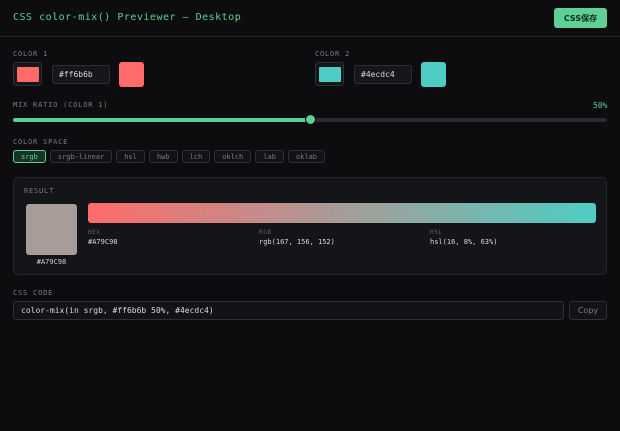  I want to click on color1-label: COLOR 1, so click(31, 54).